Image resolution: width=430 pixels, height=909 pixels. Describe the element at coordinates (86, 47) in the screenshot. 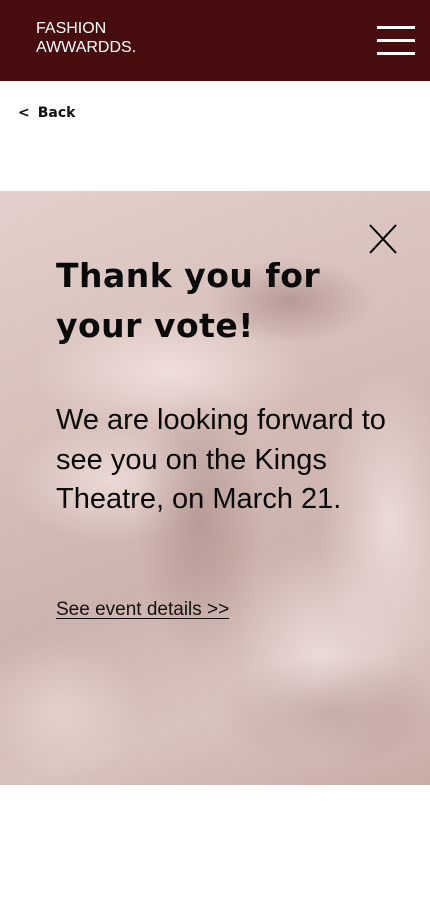

I see `logo-line-2: AWWARDDS.` at that location.